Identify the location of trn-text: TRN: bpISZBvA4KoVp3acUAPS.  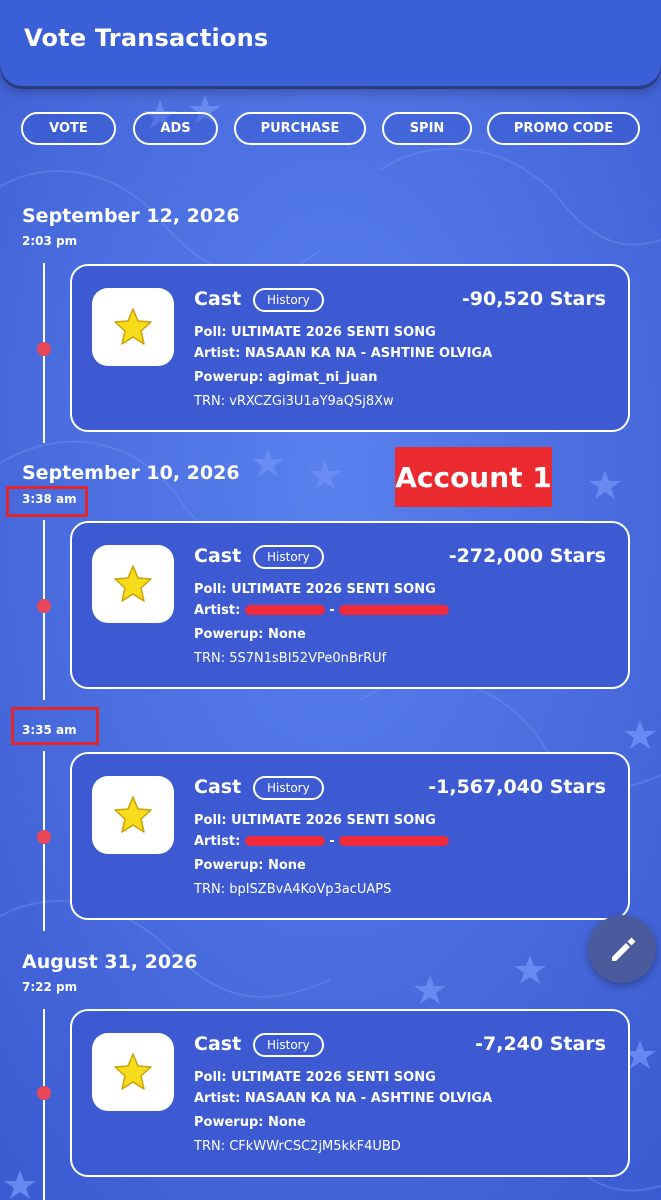
(293, 889).